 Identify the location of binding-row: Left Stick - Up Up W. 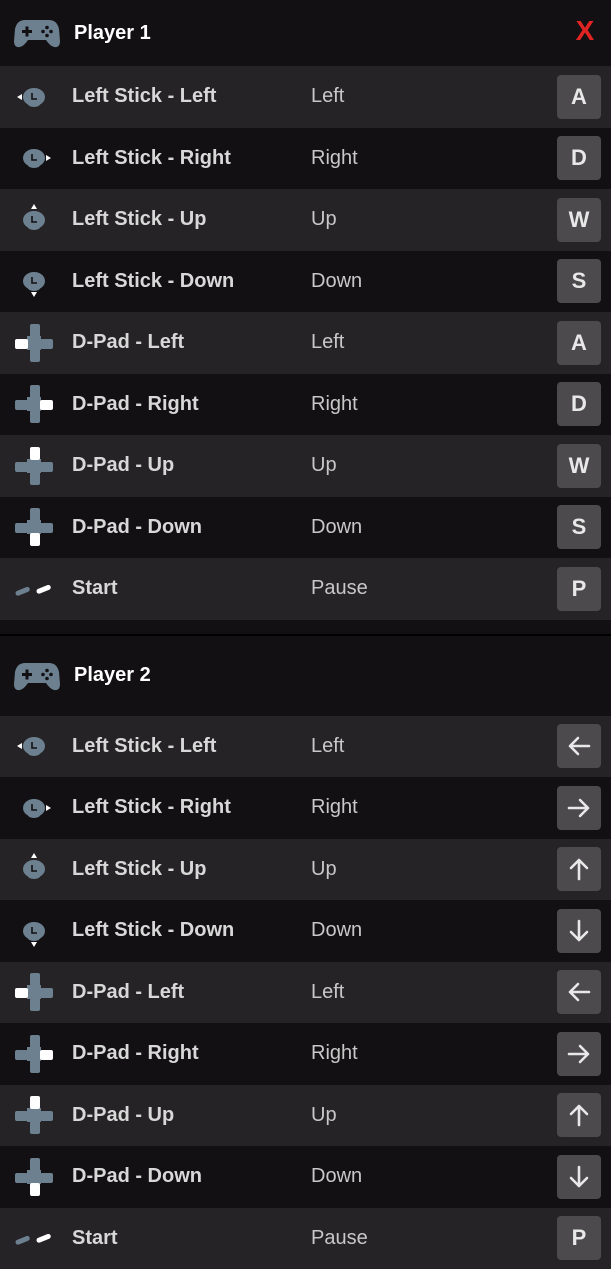
(305, 220).